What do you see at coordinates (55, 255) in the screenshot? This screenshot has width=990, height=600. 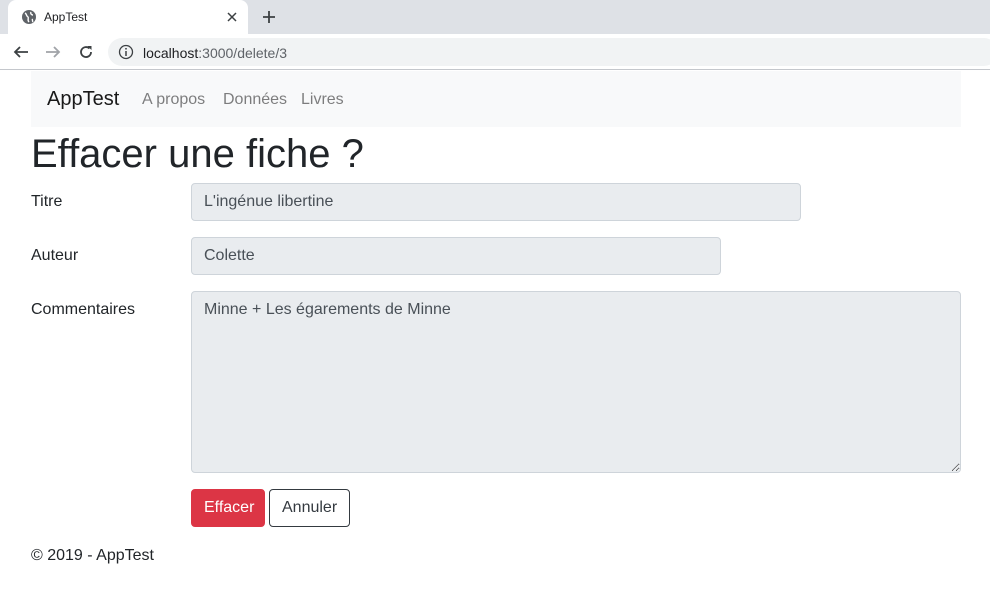 I see `auteur-label: Auteur` at bounding box center [55, 255].